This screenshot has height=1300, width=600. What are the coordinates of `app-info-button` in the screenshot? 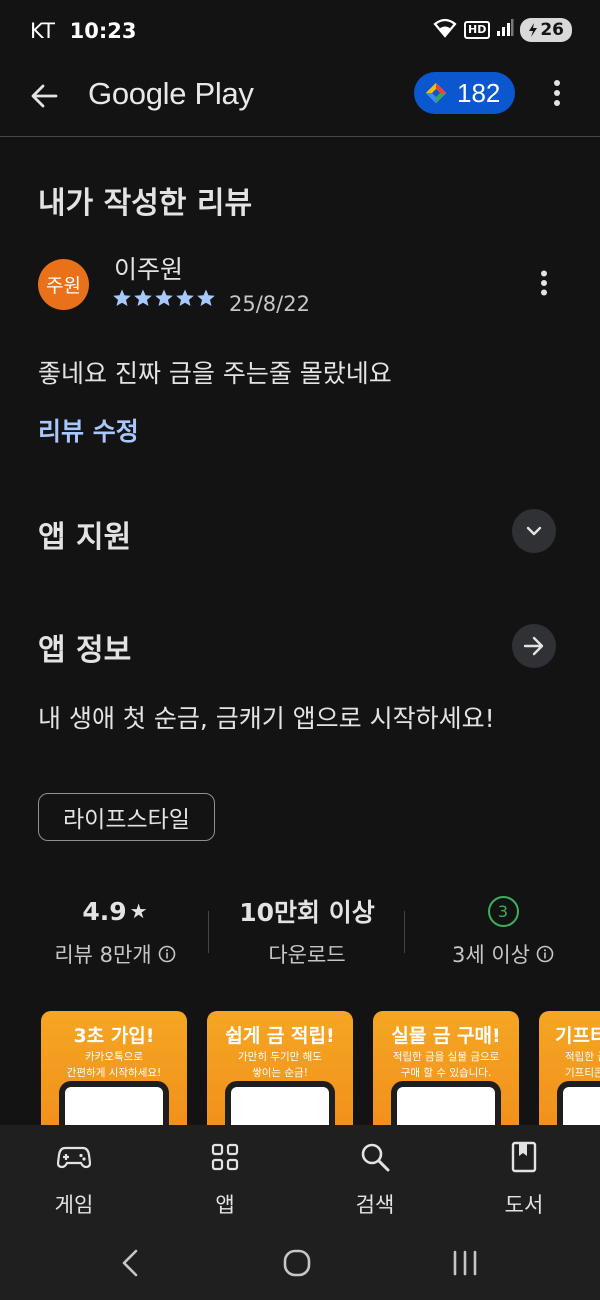 It's located at (534, 646).